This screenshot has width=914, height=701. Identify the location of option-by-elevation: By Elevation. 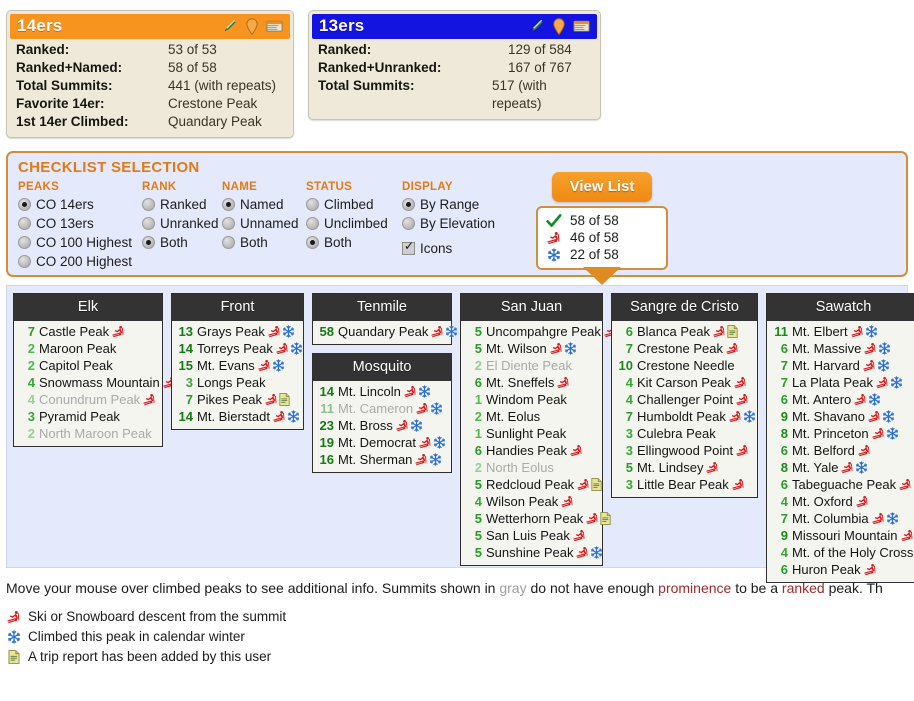
(456, 223).